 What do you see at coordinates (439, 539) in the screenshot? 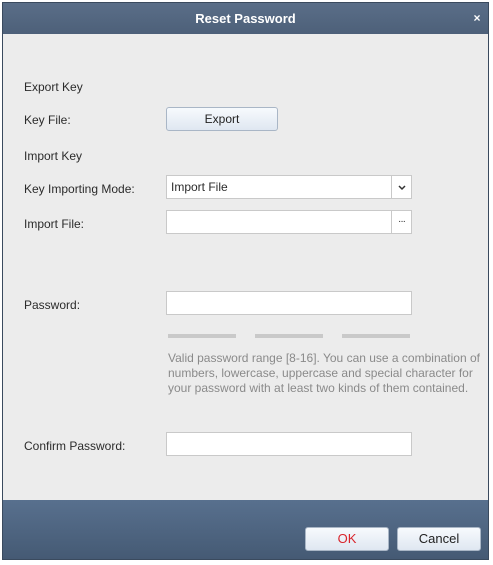
I see `cancel-button: Cancel` at bounding box center [439, 539].